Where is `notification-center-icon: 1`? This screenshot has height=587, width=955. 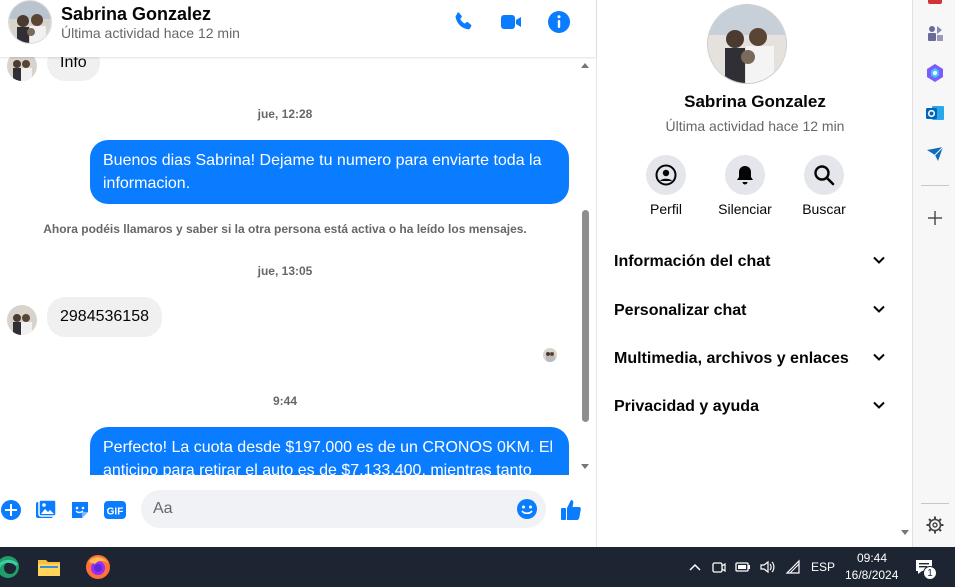 notification-center-icon: 1 is located at coordinates (925, 568).